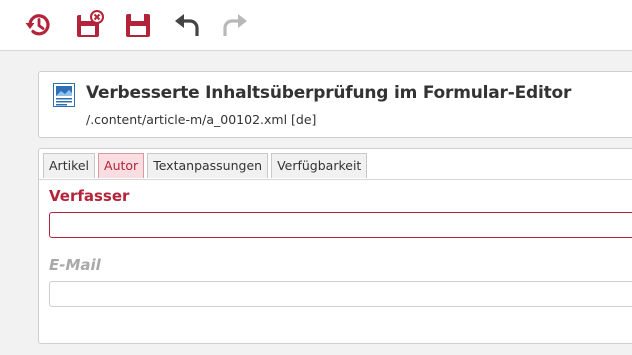  I want to click on save-icon, so click(138, 25).